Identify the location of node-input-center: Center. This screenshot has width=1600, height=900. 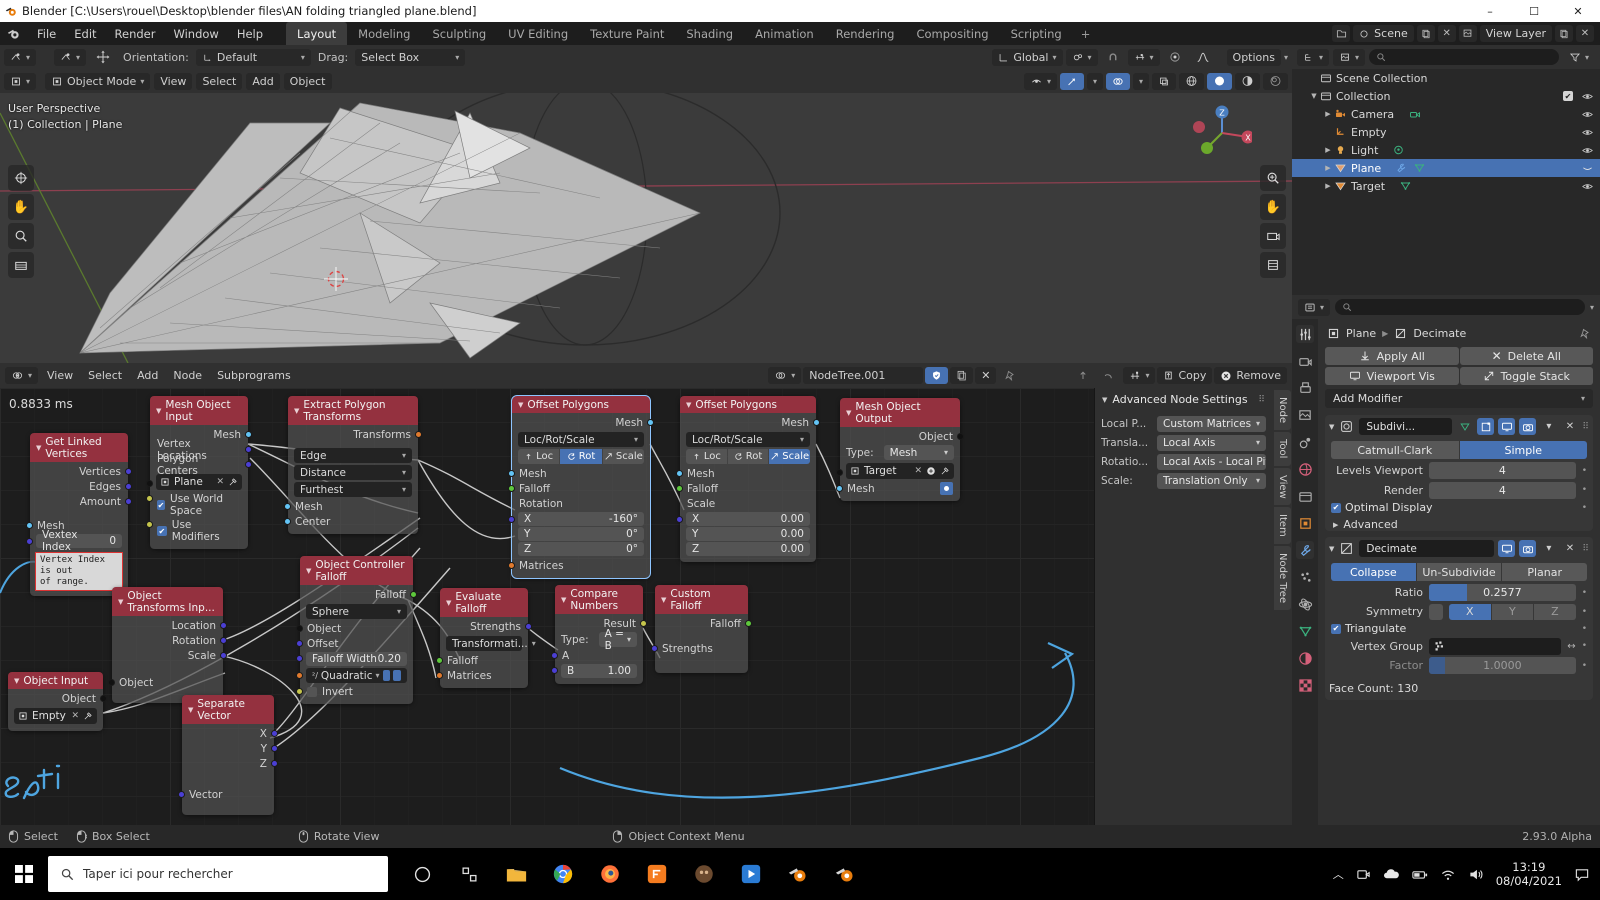
(351, 521).